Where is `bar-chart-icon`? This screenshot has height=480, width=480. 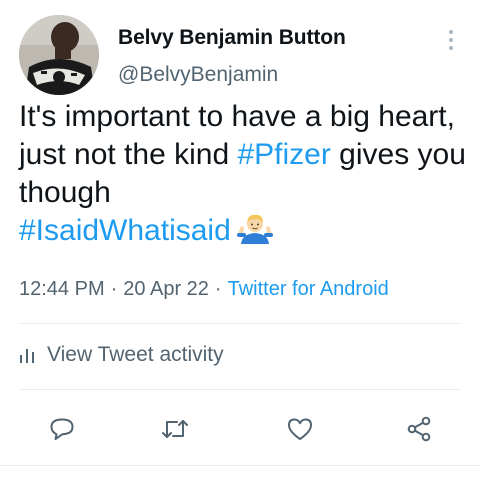 bar-chart-icon is located at coordinates (27, 356).